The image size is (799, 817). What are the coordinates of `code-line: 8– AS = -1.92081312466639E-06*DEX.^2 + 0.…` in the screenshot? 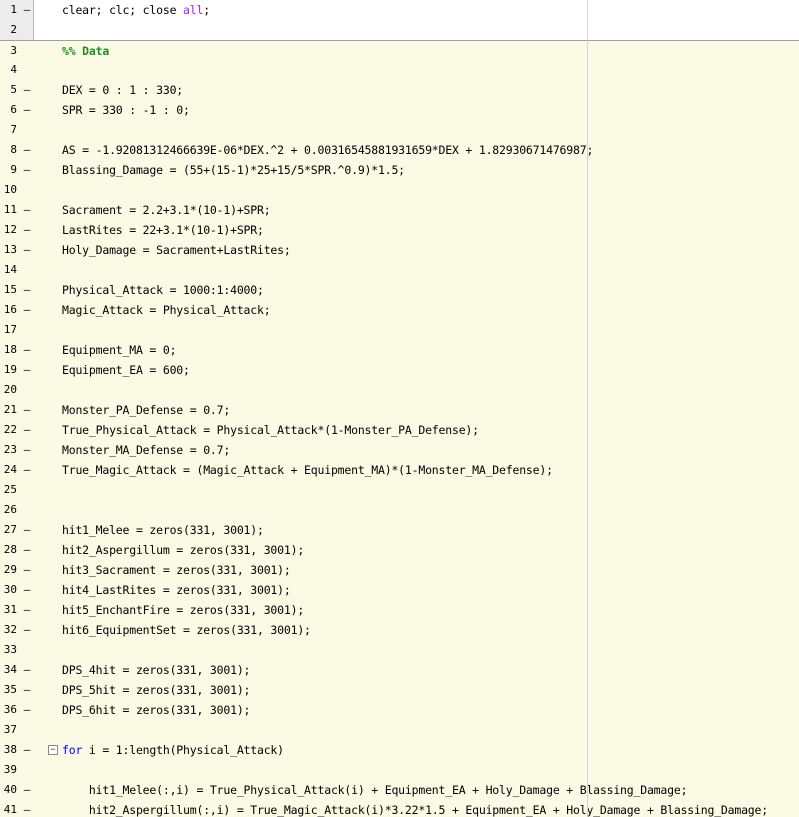 It's located at (399, 150).